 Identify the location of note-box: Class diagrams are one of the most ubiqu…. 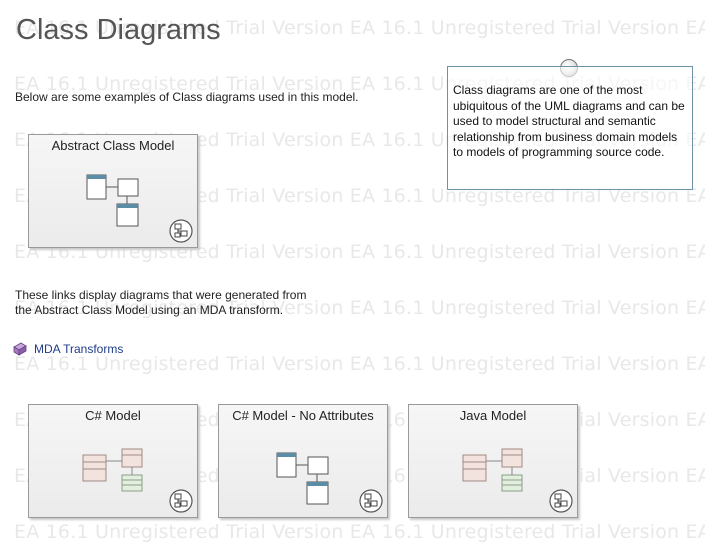
(570, 128).